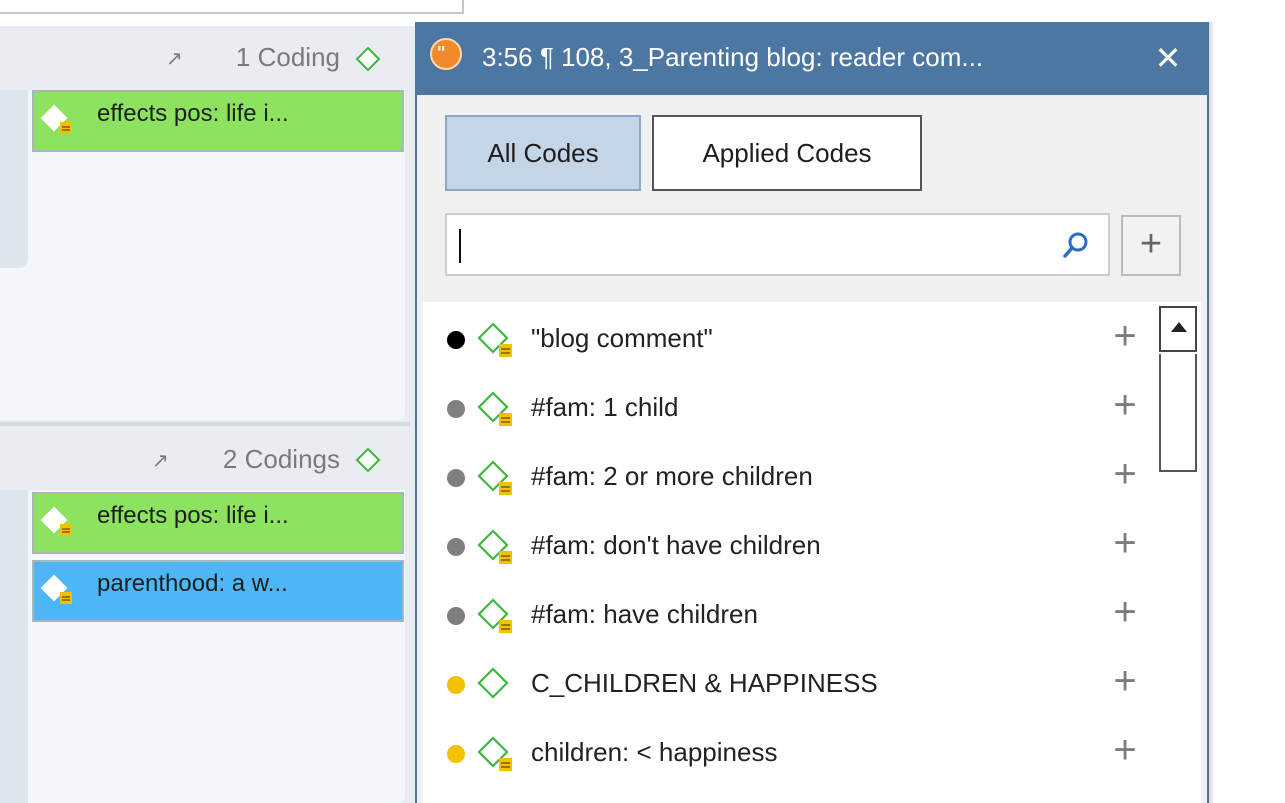 The height and width of the screenshot is (803, 1285). What do you see at coordinates (790, 751) in the screenshot?
I see `code-list-item: children: < happiness +` at bounding box center [790, 751].